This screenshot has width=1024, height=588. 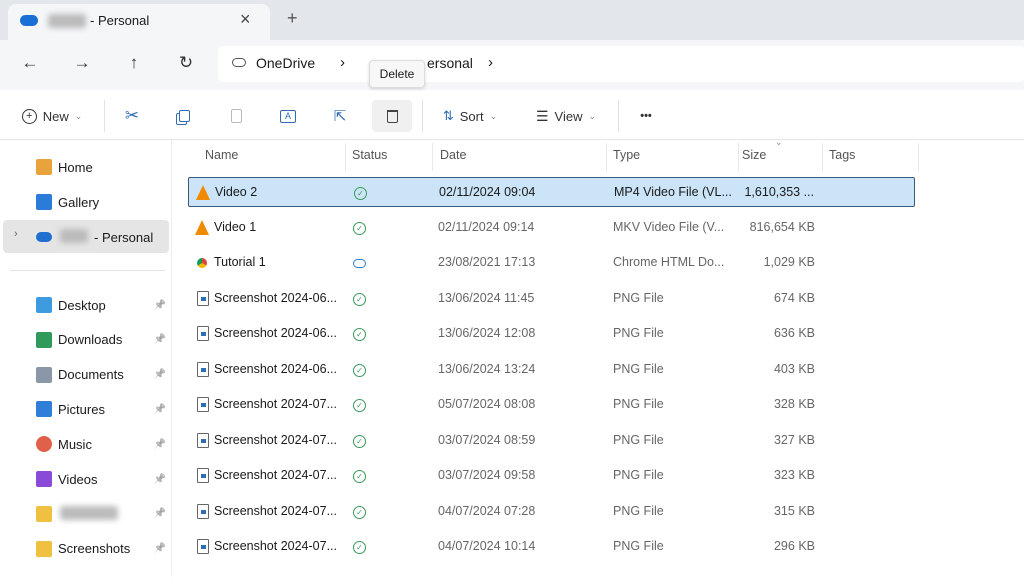 What do you see at coordinates (487, 510) in the screenshot?
I see `file-date: 04/07/2024 07:28` at bounding box center [487, 510].